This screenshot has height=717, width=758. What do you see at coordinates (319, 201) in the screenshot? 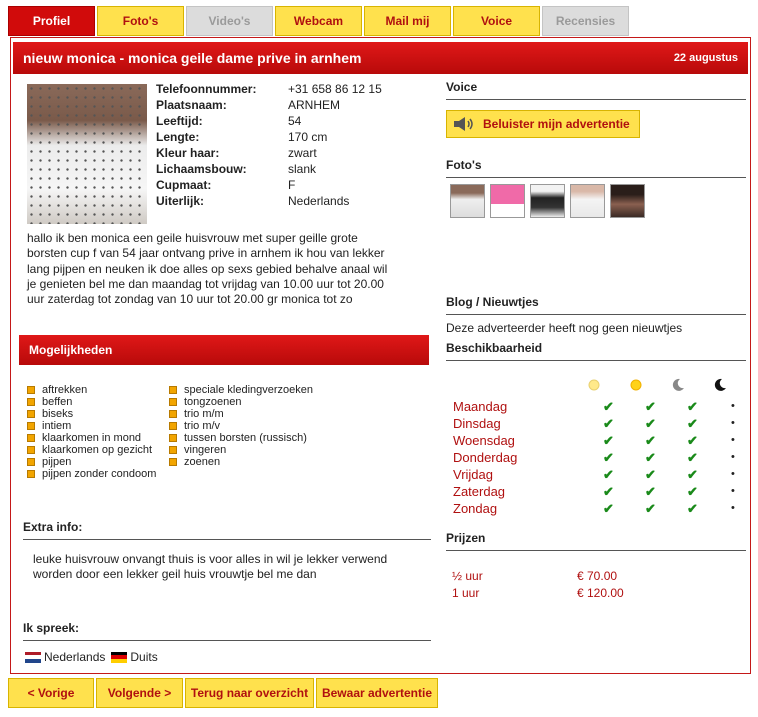
I see `info-value: Nederlands` at bounding box center [319, 201].